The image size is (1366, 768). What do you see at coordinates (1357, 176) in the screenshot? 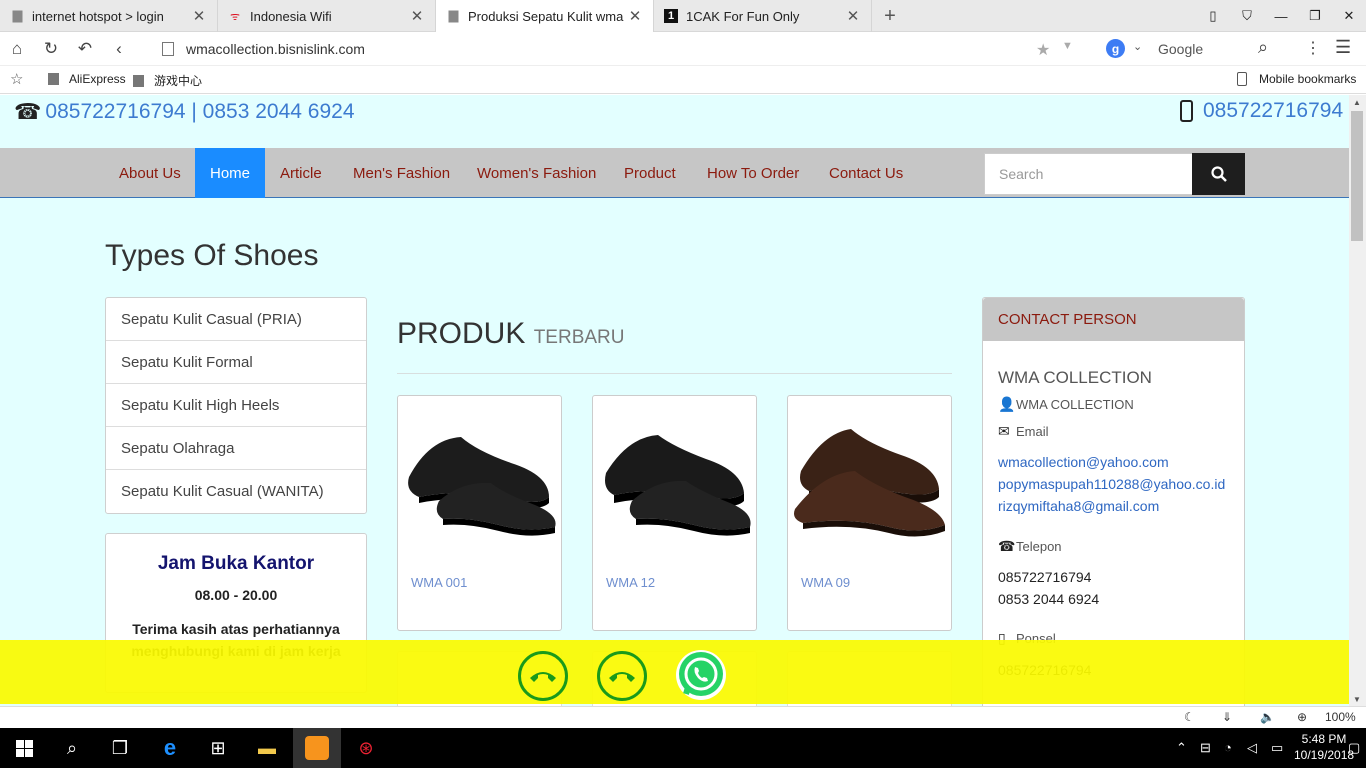
I see `scroll-thumb` at bounding box center [1357, 176].